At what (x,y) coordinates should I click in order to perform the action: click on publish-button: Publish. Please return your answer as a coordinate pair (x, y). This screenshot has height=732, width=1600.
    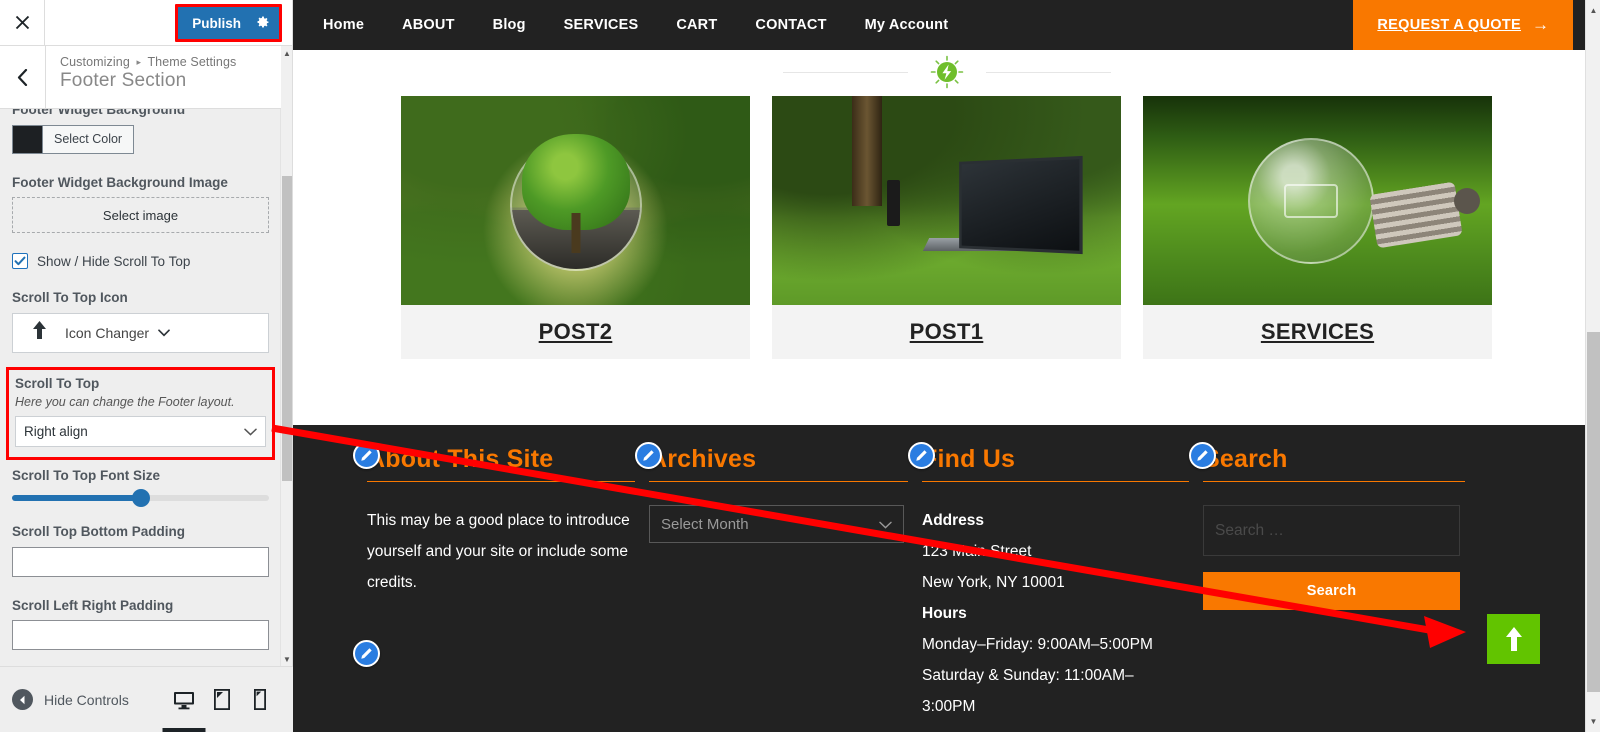
    Looking at the image, I should click on (228, 23).